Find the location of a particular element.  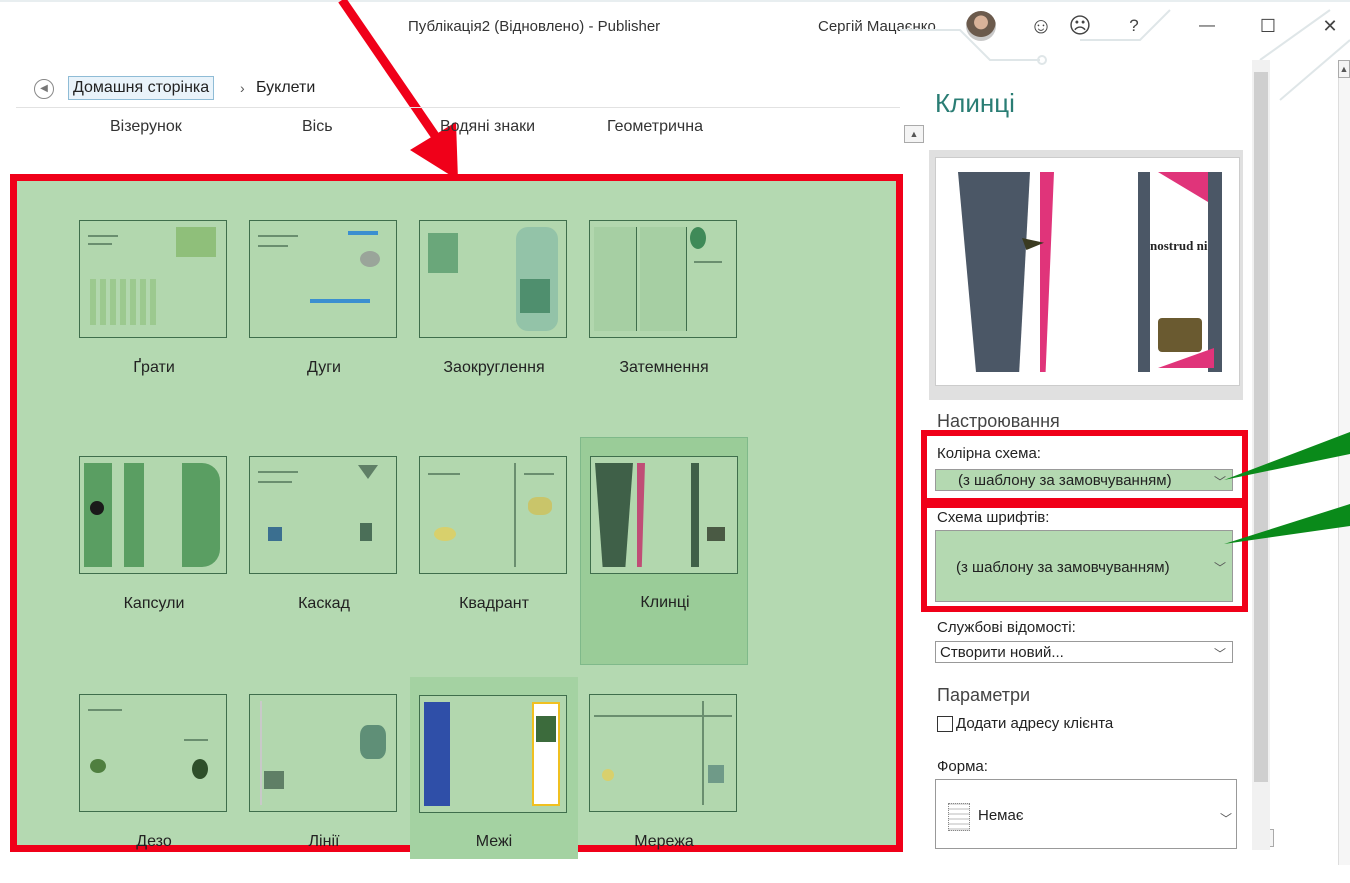

template-klyntsi: Клинці is located at coordinates (664, 551).